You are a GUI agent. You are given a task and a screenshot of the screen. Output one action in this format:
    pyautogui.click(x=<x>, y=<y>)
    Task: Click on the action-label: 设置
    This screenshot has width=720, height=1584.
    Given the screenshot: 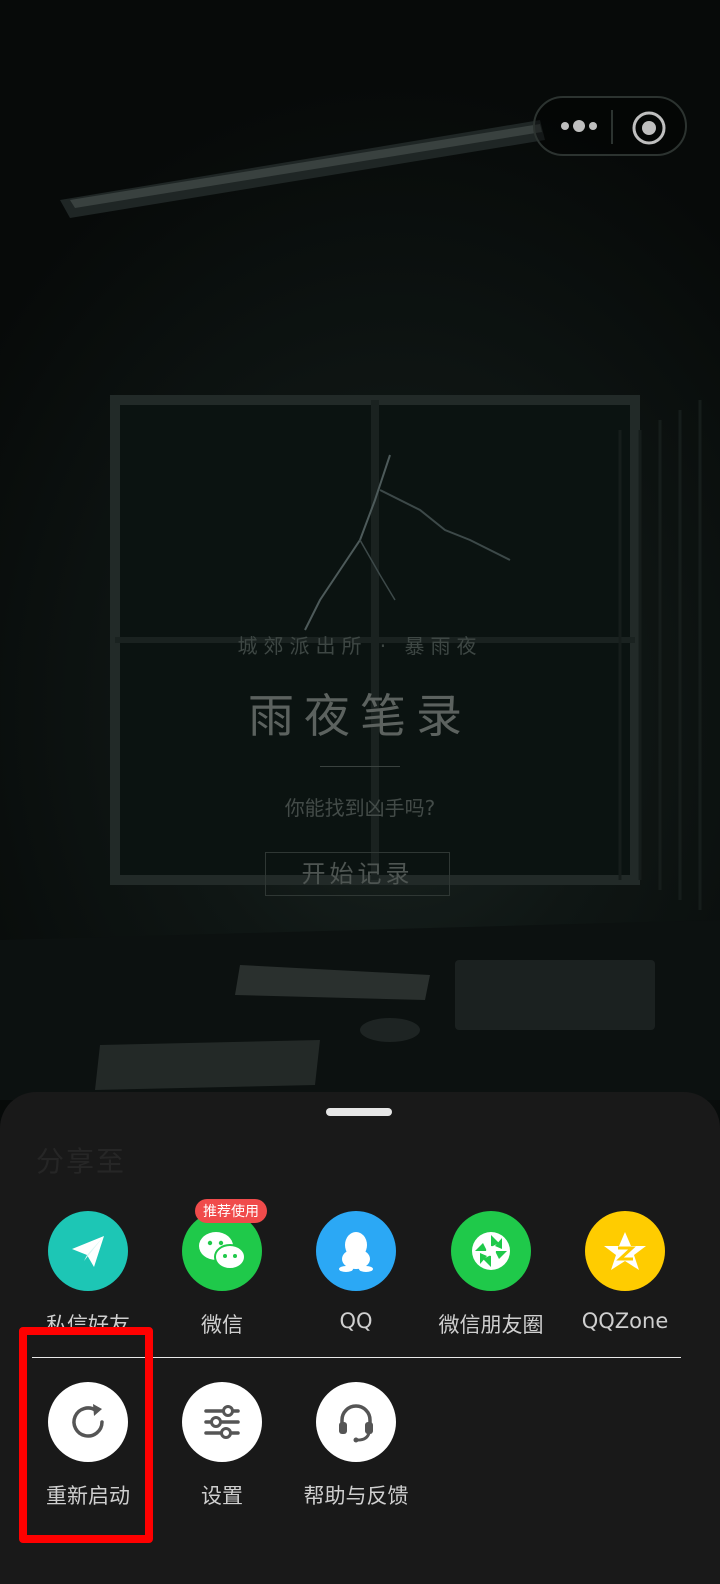 What is the action you would take?
    pyautogui.click(x=222, y=1496)
    